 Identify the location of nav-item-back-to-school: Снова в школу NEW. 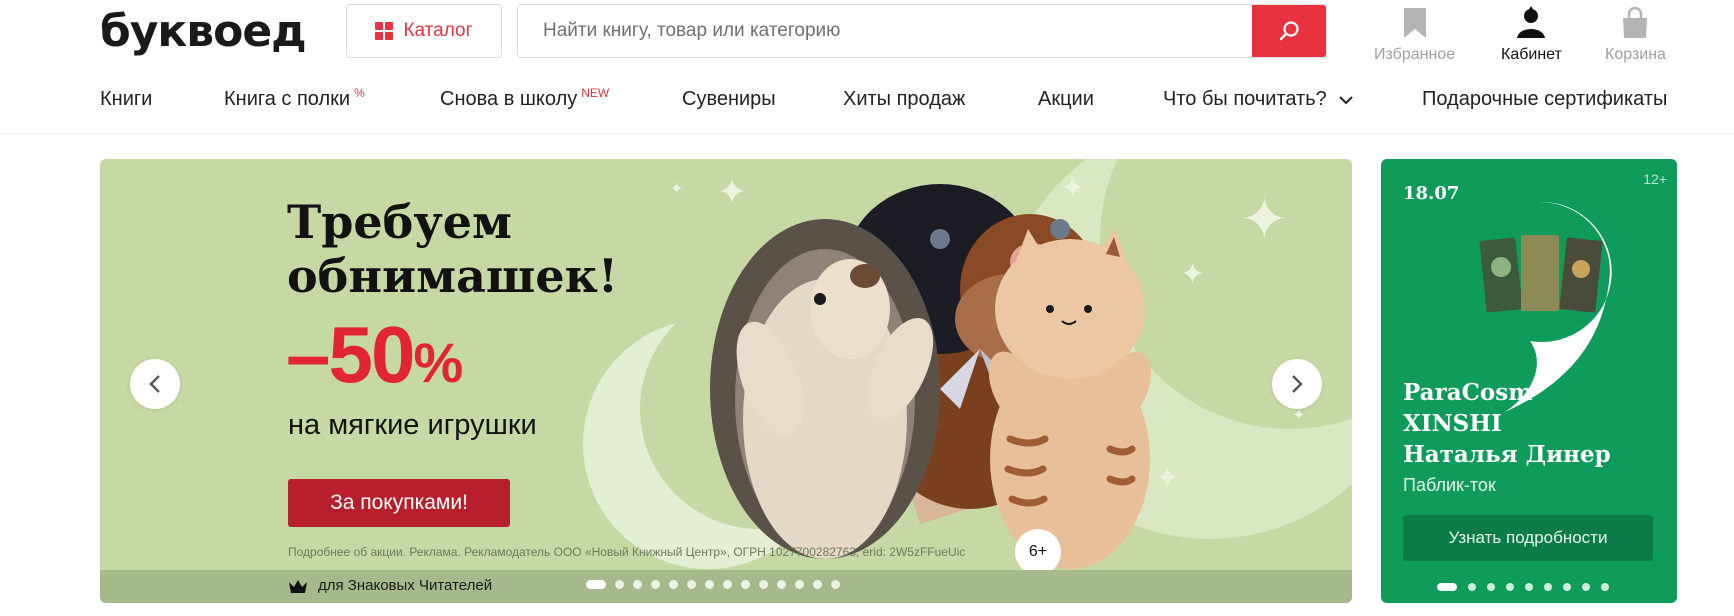
(525, 98).